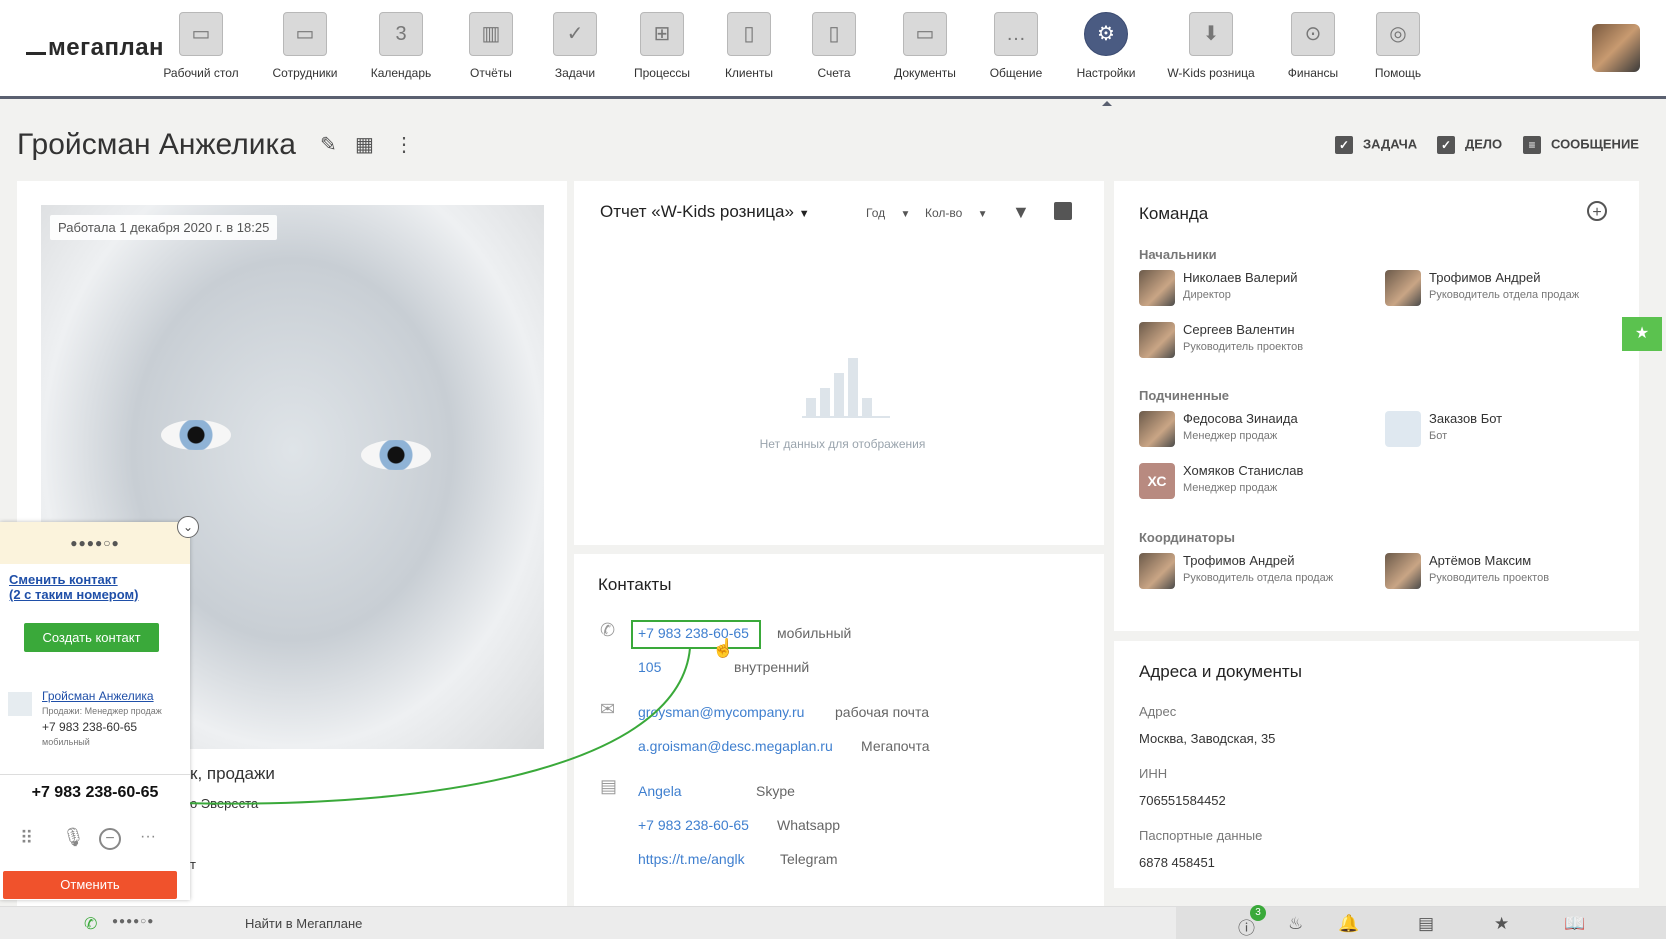 Image resolution: width=1666 pixels, height=939 pixels. Describe the element at coordinates (1313, 73) in the screenshot. I see `nav-label: Финансы` at that location.